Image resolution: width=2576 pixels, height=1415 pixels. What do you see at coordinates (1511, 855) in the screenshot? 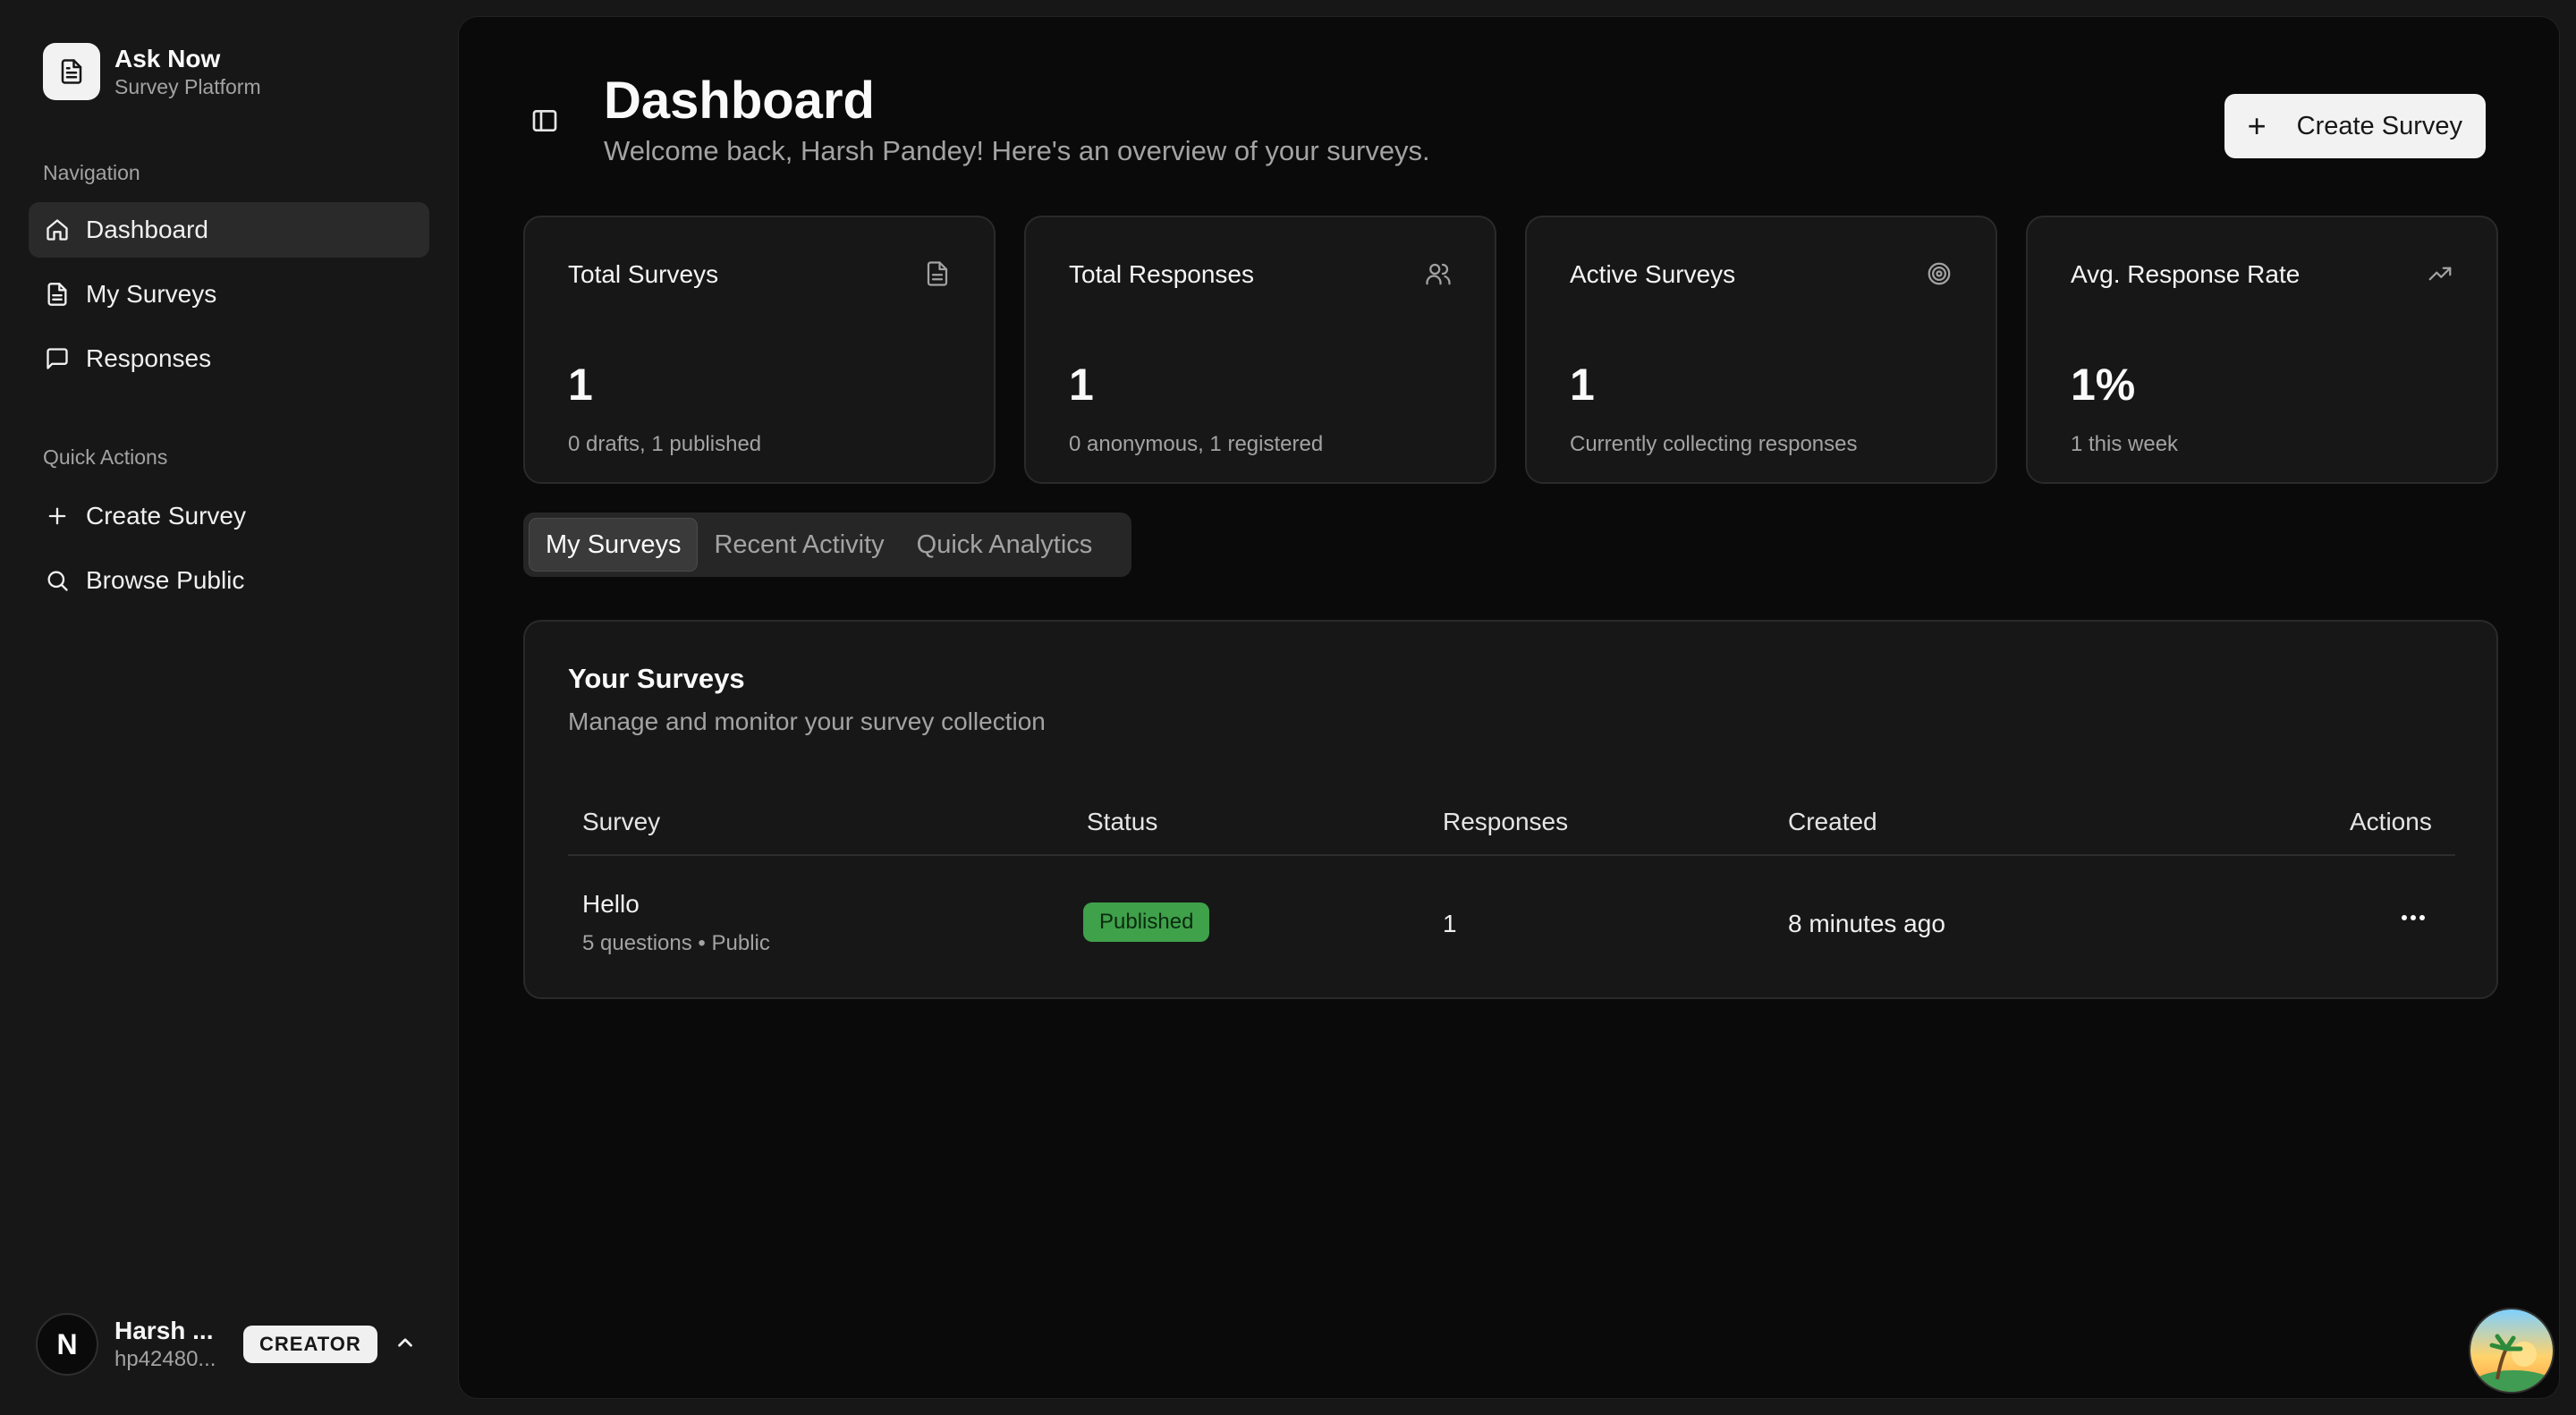
I see `table-divider` at bounding box center [1511, 855].